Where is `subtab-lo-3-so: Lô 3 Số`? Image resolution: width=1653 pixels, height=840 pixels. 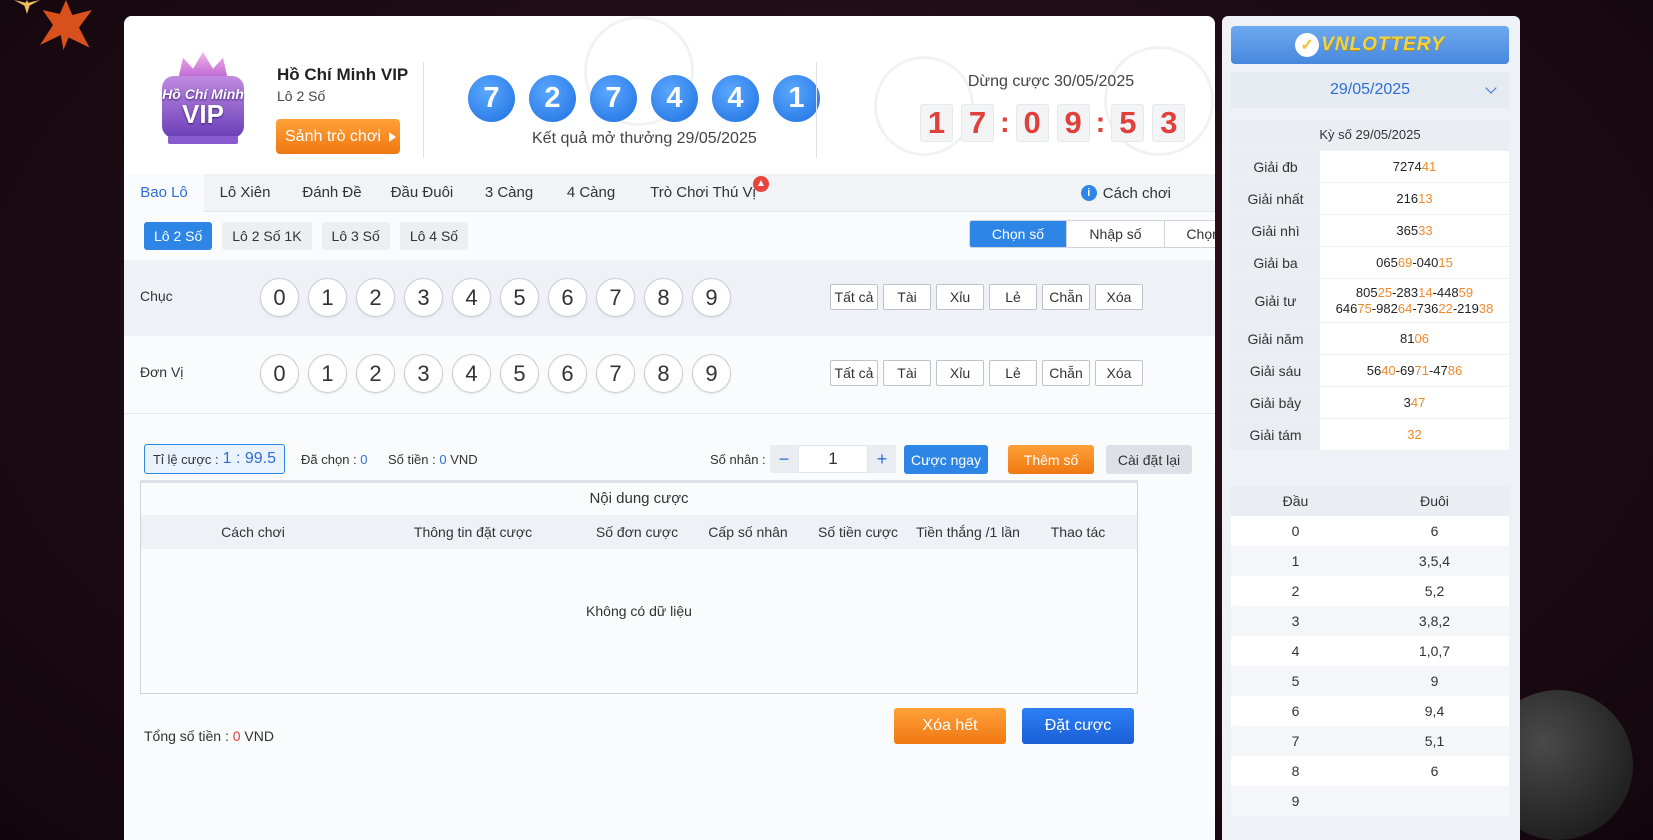 subtab-lo-3-so: Lô 3 Số is located at coordinates (355, 236).